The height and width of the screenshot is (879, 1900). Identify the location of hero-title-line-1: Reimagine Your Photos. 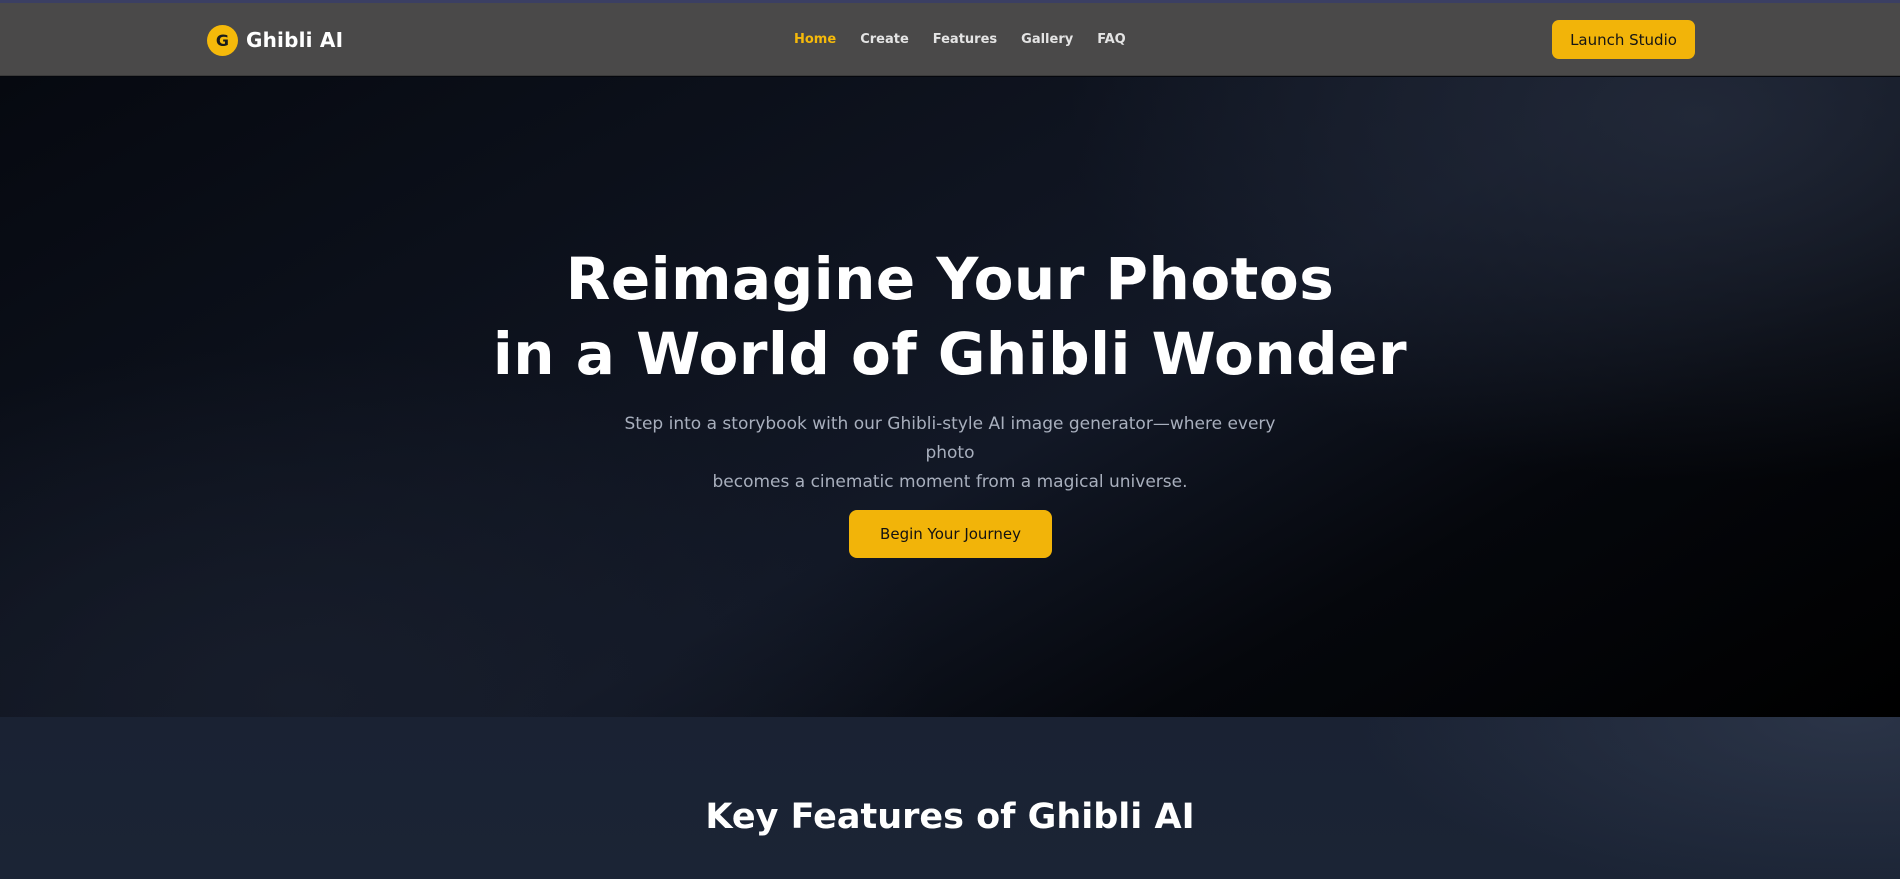
(950, 279).